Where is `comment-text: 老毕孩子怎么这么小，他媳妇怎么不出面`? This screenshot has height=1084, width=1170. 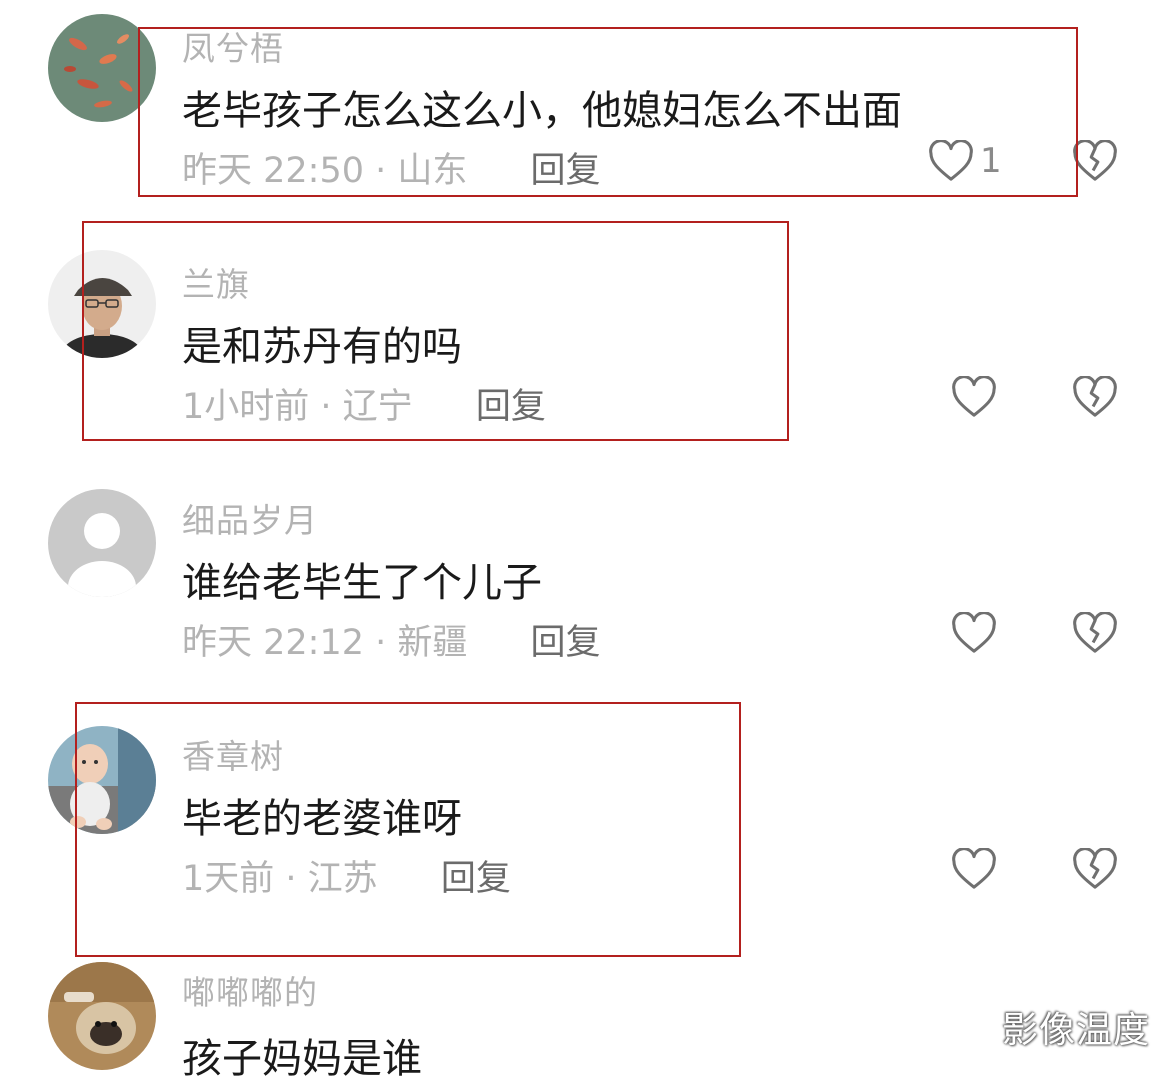
comment-text: 老毕孩子怎么这么小，他媳妇怎么不出面 is located at coordinates (542, 111).